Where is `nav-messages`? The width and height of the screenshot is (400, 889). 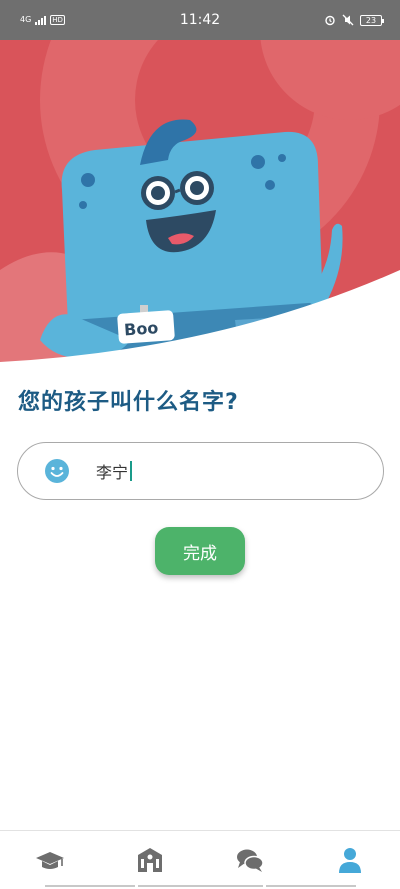 nav-messages is located at coordinates (250, 860).